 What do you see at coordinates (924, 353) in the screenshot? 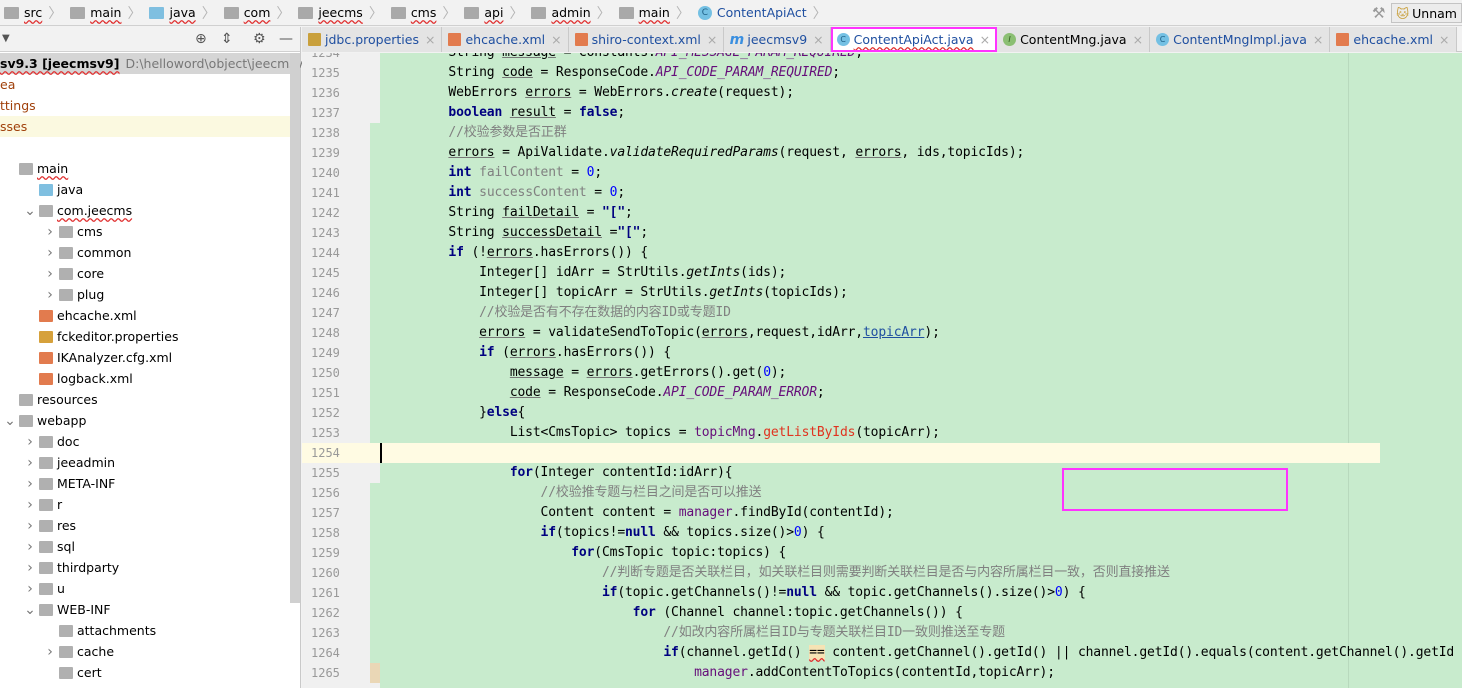
I see `code-line: if (errors.hasErrors()) {` at bounding box center [924, 353].